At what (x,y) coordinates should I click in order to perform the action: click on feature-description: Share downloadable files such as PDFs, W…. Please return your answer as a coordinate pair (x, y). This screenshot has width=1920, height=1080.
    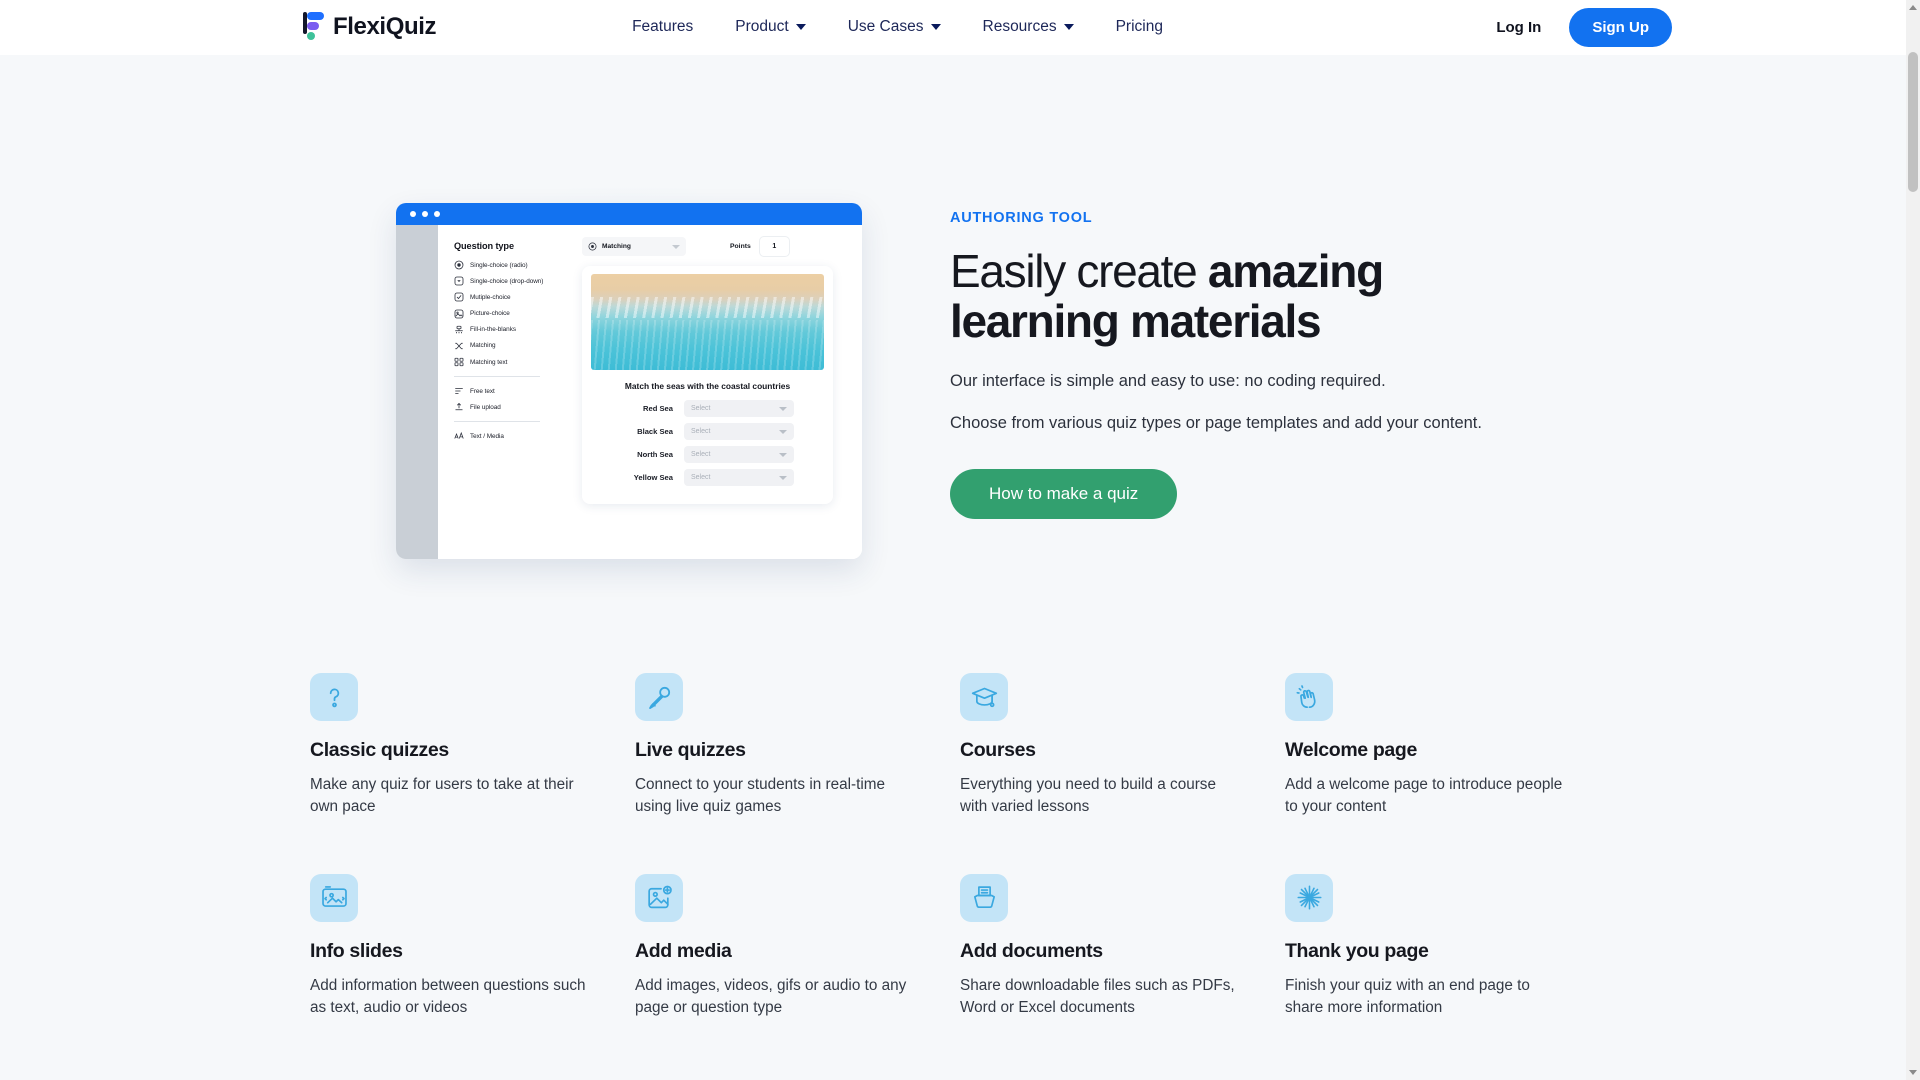
    Looking at the image, I should click on (1097, 996).